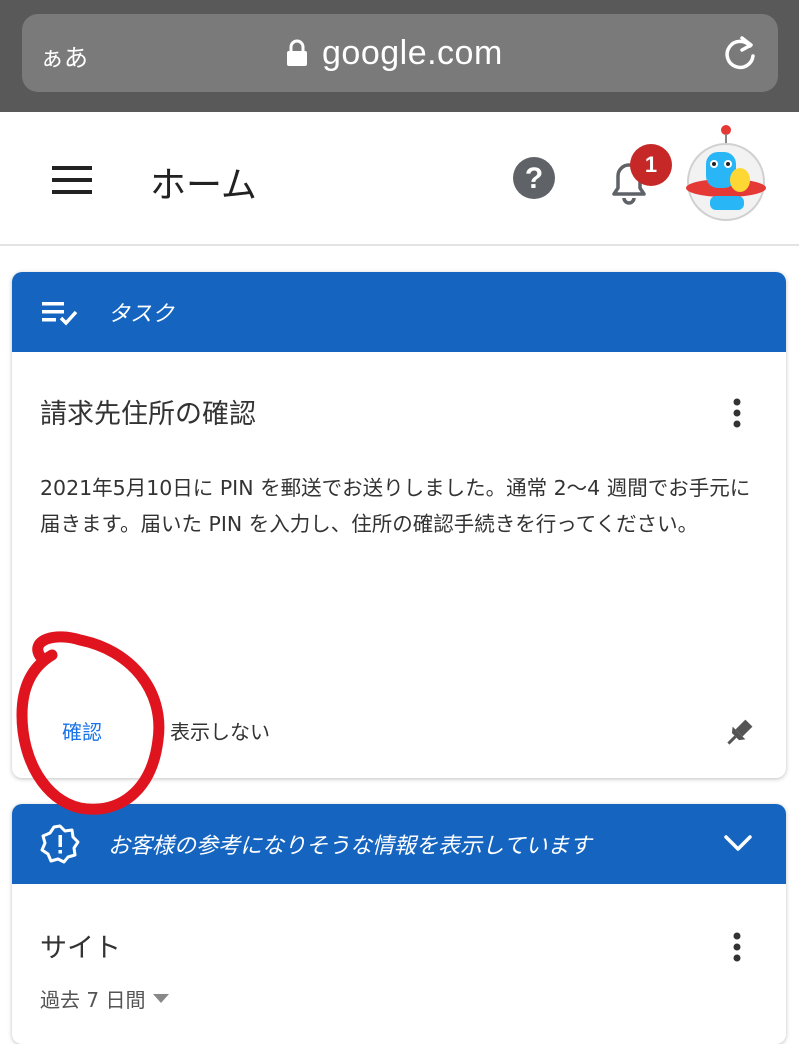 The width and height of the screenshot is (799, 1044). I want to click on task-list-icon, so click(60, 314).